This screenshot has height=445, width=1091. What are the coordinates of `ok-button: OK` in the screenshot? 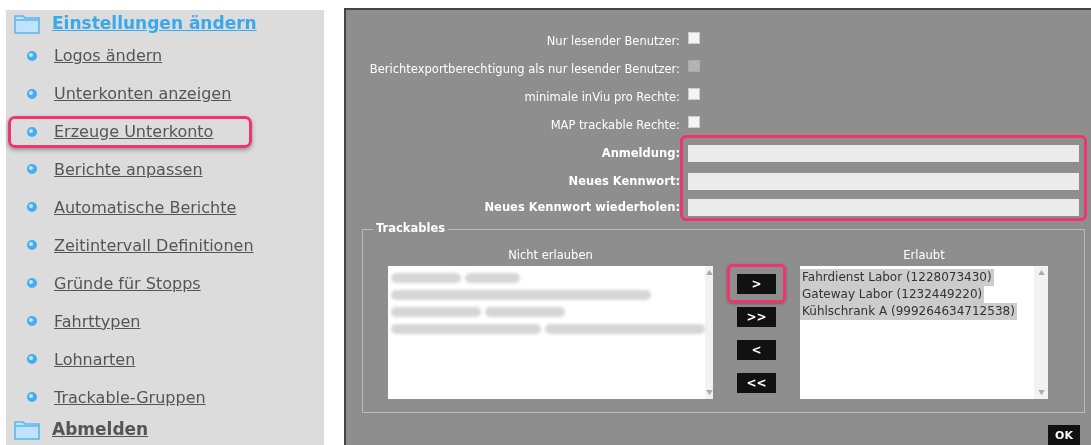 It's located at (1064, 435).